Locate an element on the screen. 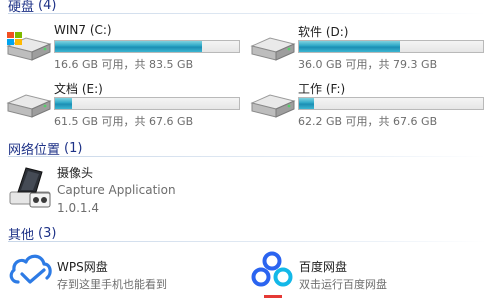 The image size is (494, 304). other-item-name: 百度网盘 is located at coordinates (323, 267).